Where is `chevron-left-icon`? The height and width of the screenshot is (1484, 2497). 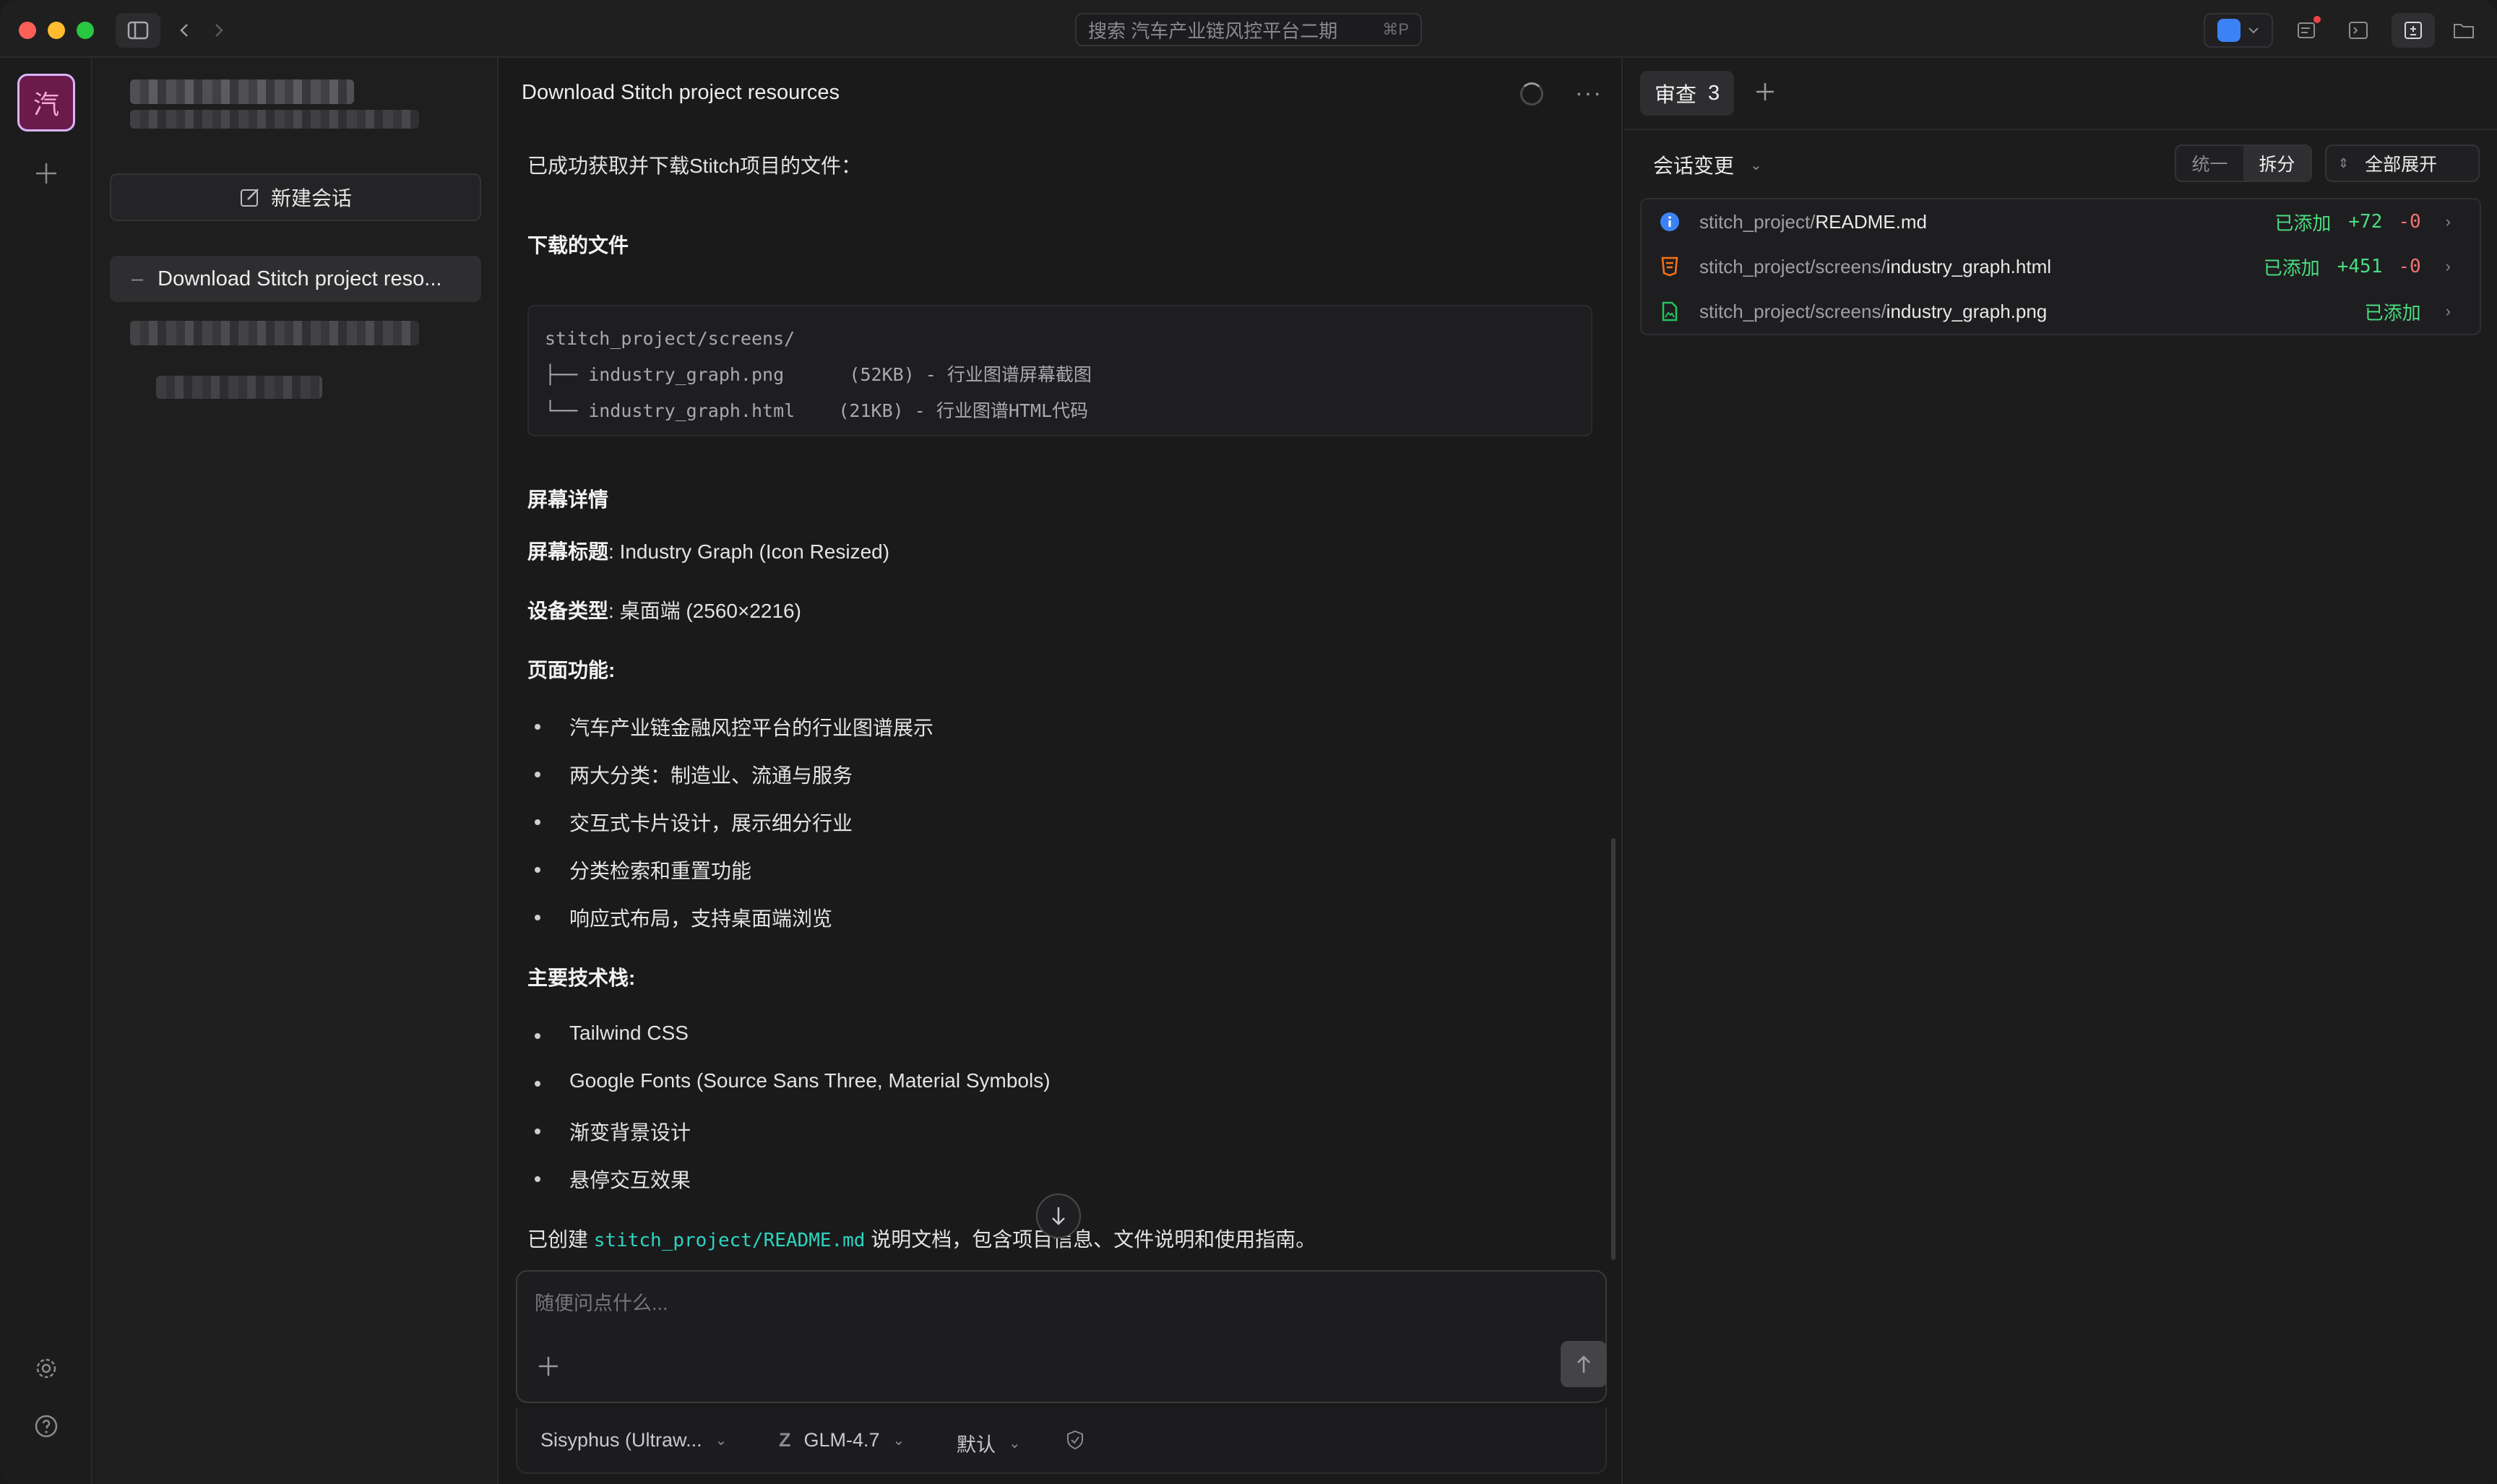
chevron-left-icon is located at coordinates (184, 30).